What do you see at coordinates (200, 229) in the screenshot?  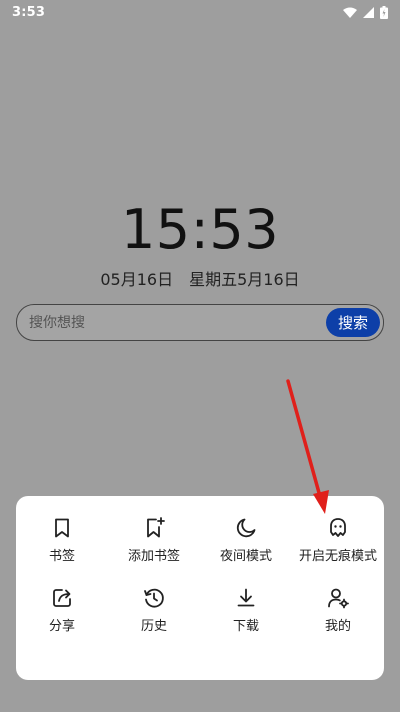 I see `clock-display: 15:53` at bounding box center [200, 229].